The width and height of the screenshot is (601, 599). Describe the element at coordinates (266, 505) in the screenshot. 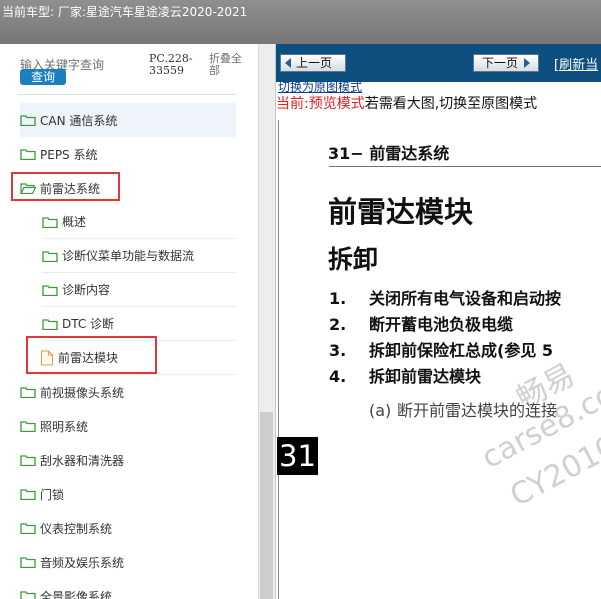

I see `sidebar-scrollbar-thumb` at that location.